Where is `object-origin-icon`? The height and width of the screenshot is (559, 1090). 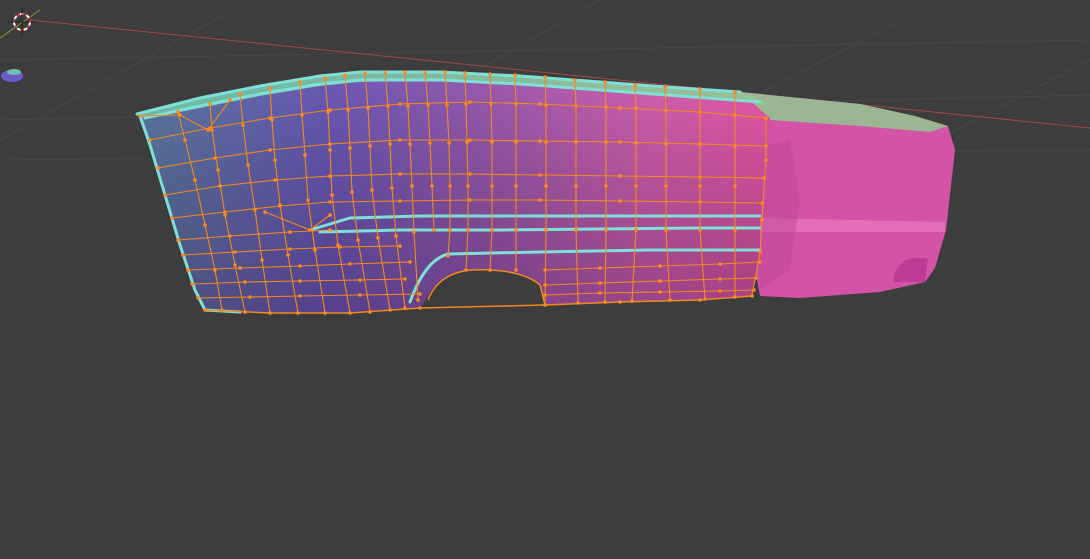 object-origin-icon is located at coordinates (12, 75).